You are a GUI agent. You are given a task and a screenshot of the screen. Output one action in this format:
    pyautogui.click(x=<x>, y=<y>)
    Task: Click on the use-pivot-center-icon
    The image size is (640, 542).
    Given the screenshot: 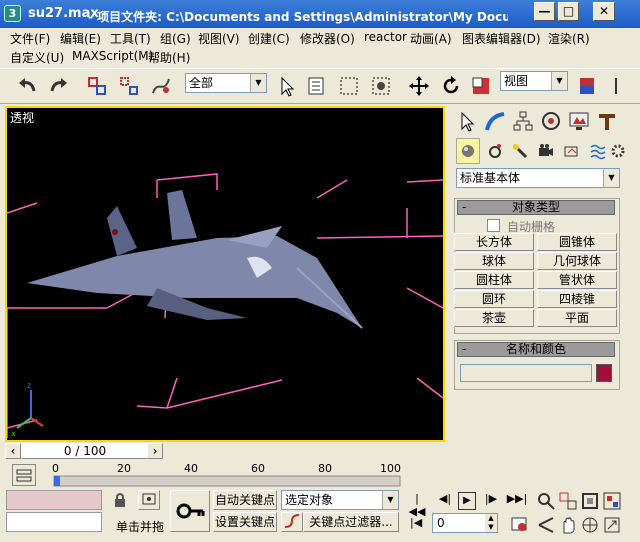 What is the action you would take?
    pyautogui.click(x=587, y=86)
    